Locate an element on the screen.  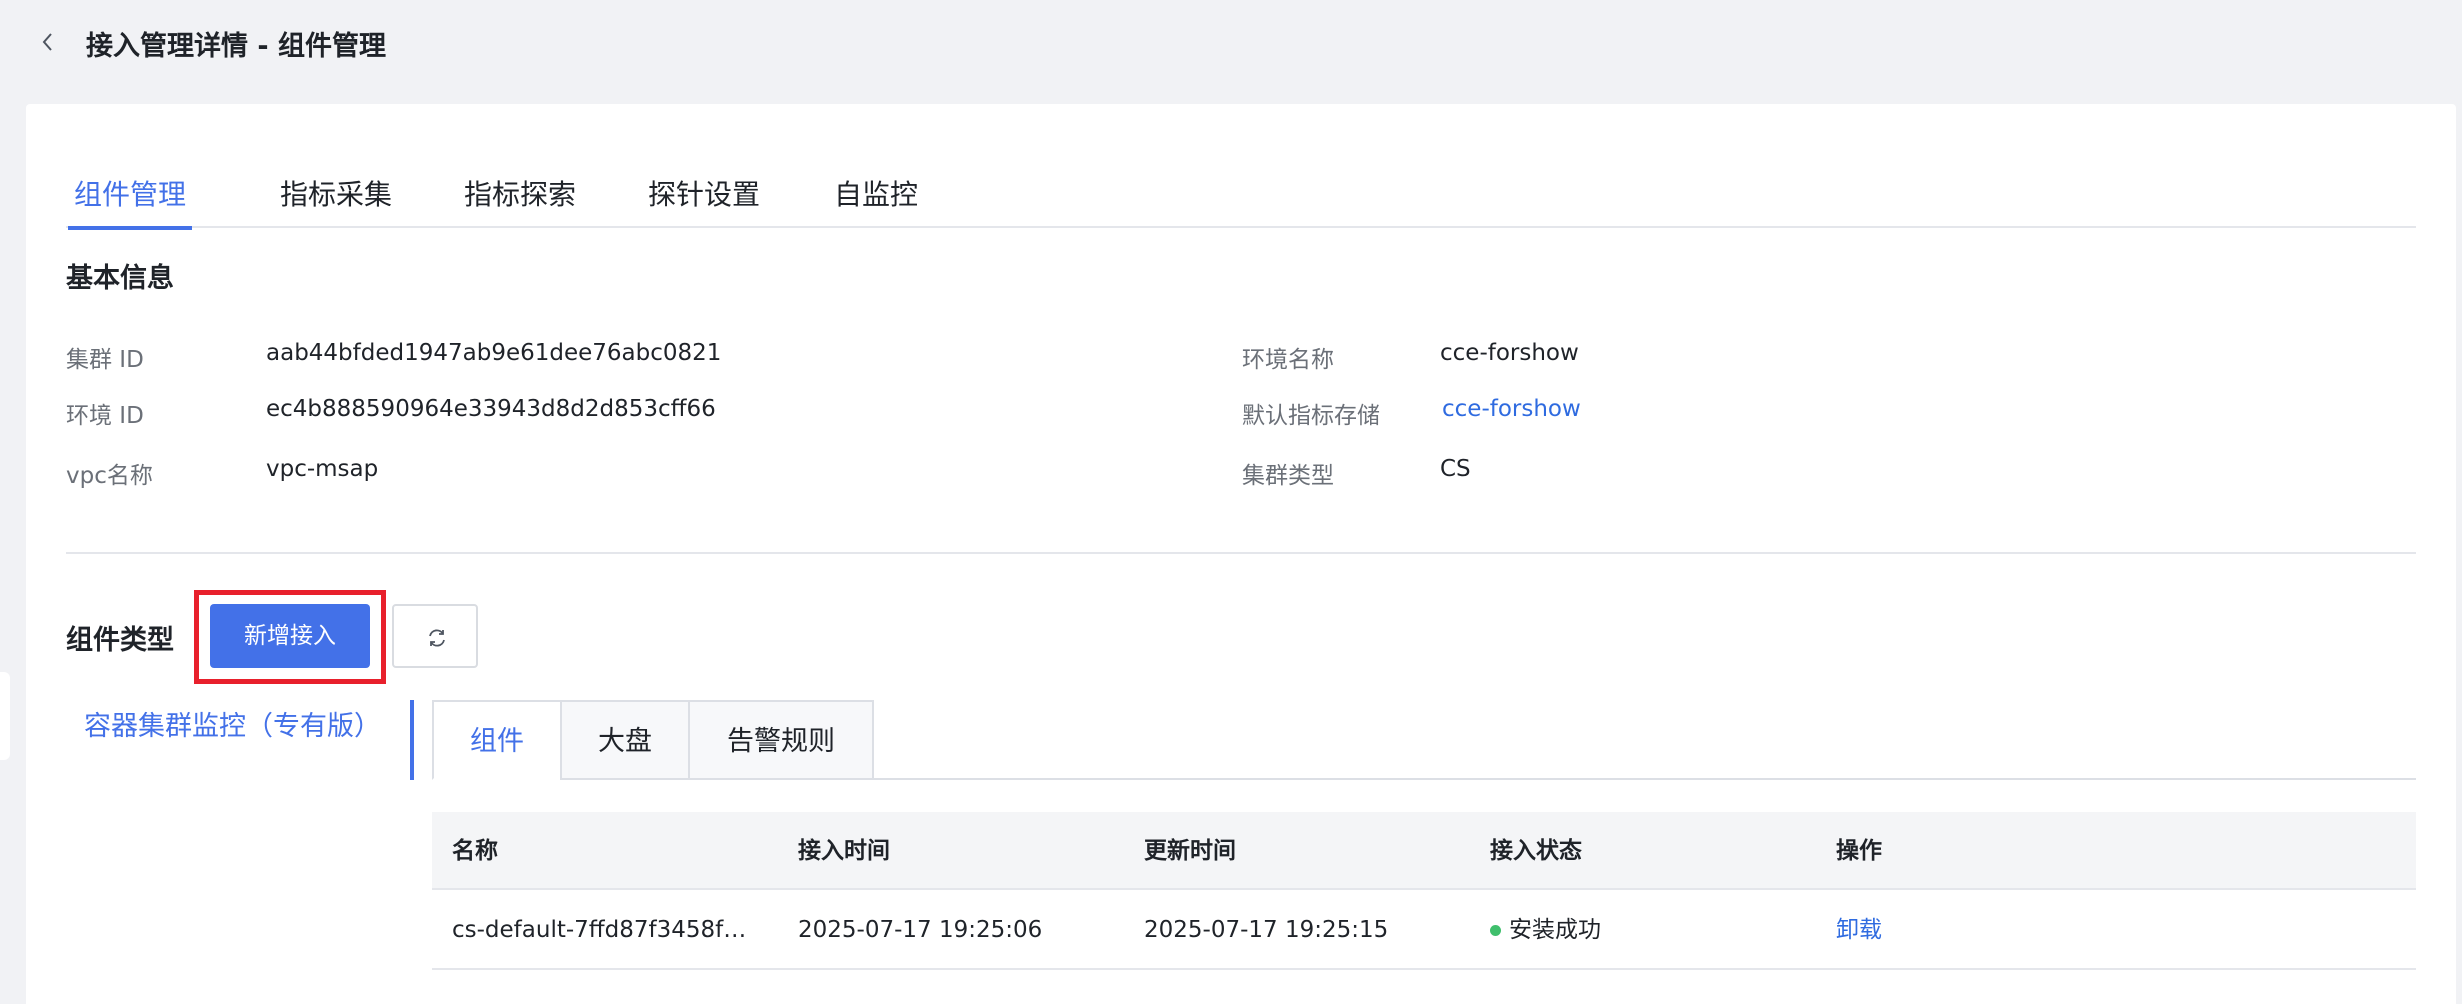
row-access-time: 2025-07-17 19:25:06 is located at coordinates (920, 930).